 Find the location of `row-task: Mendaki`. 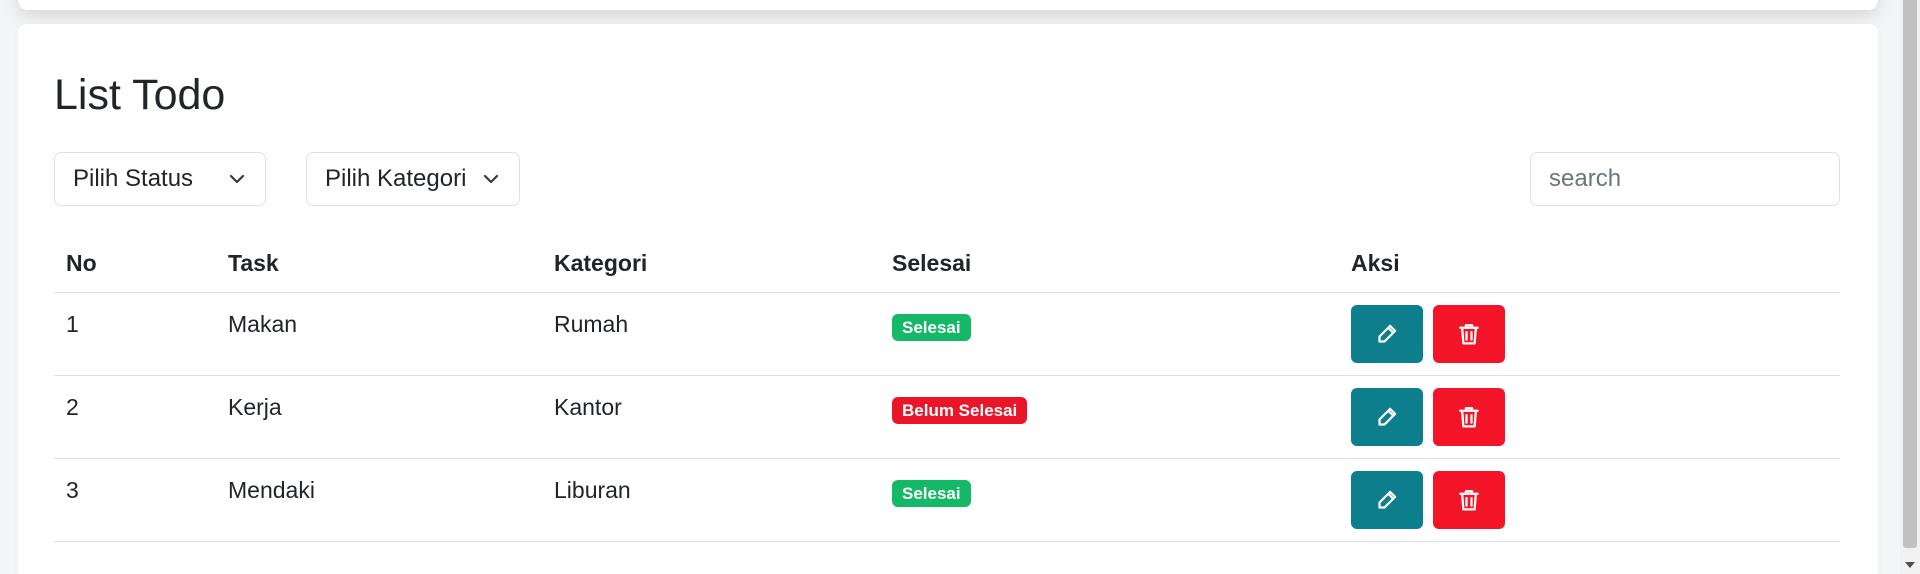

row-task: Mendaki is located at coordinates (379, 500).